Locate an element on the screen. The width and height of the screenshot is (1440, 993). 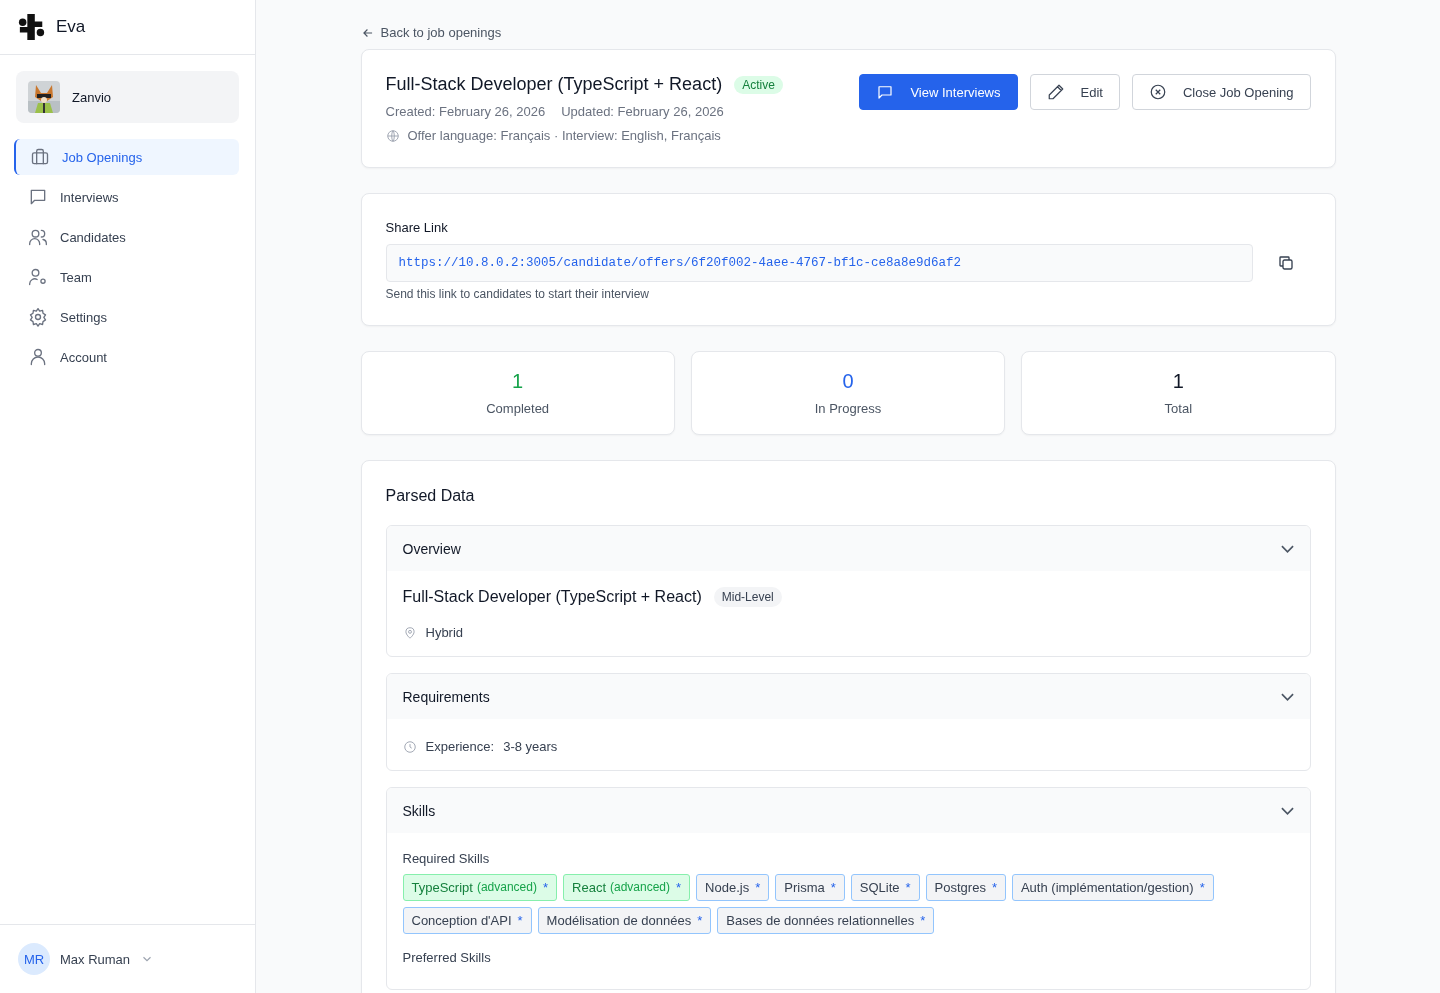
skill-tag: TypeScript (advanced) * is located at coordinates (480, 887).